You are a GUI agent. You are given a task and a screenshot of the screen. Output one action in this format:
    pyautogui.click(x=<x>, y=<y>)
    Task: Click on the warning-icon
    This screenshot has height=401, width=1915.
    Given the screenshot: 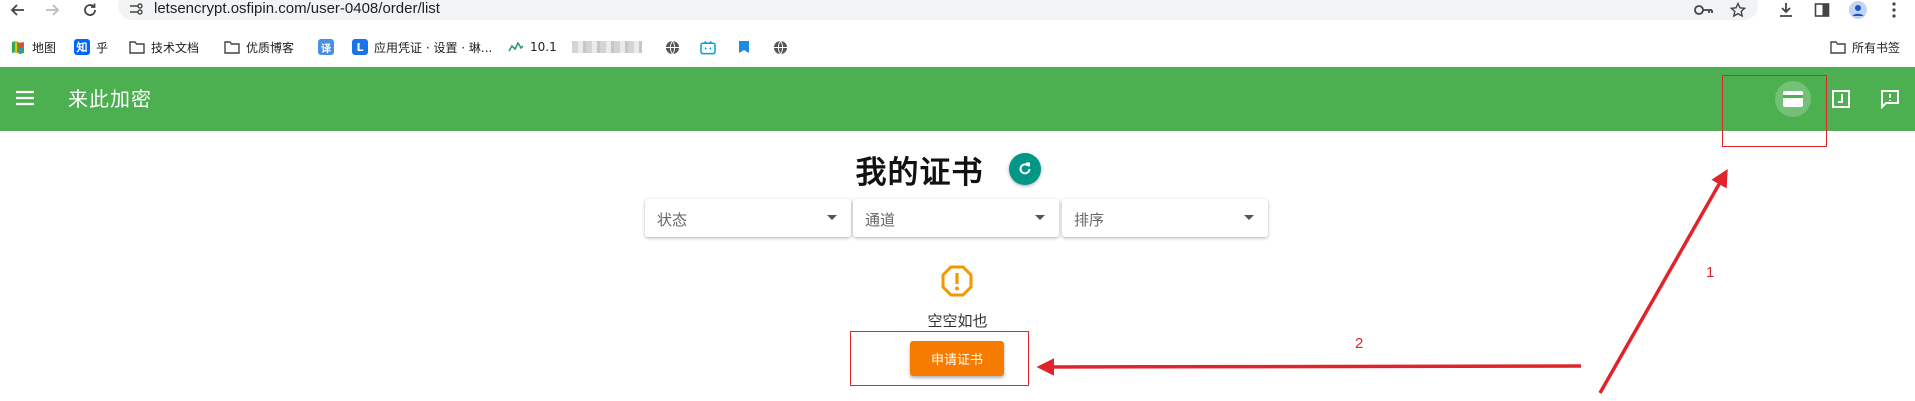 What is the action you would take?
    pyautogui.click(x=957, y=281)
    